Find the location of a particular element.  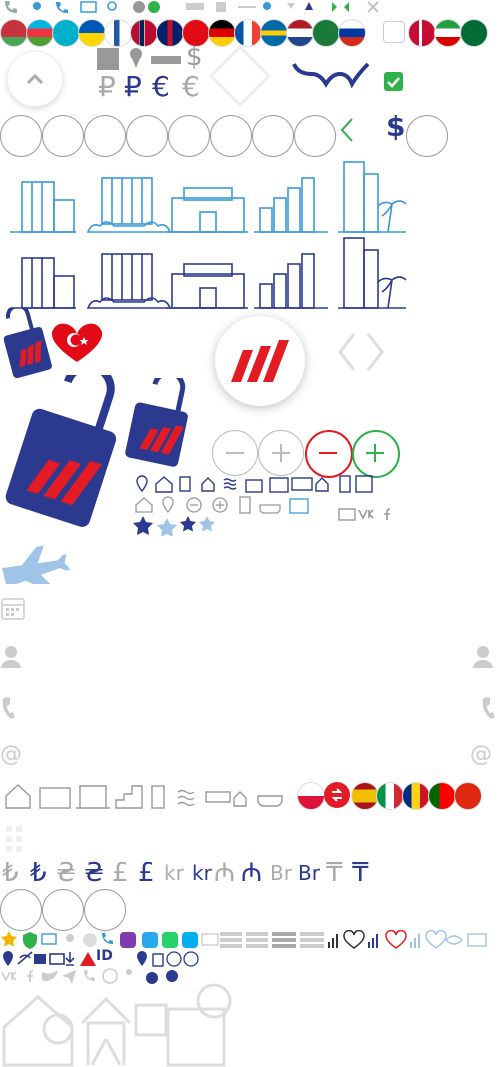

twitter-icon is located at coordinates (50, 975).